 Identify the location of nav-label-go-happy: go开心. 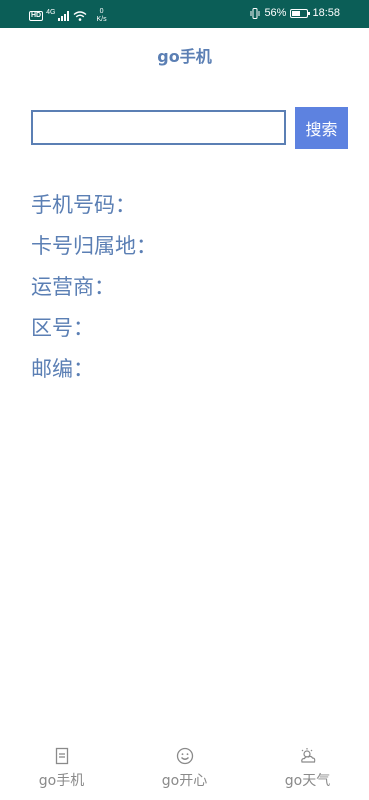
(184, 781).